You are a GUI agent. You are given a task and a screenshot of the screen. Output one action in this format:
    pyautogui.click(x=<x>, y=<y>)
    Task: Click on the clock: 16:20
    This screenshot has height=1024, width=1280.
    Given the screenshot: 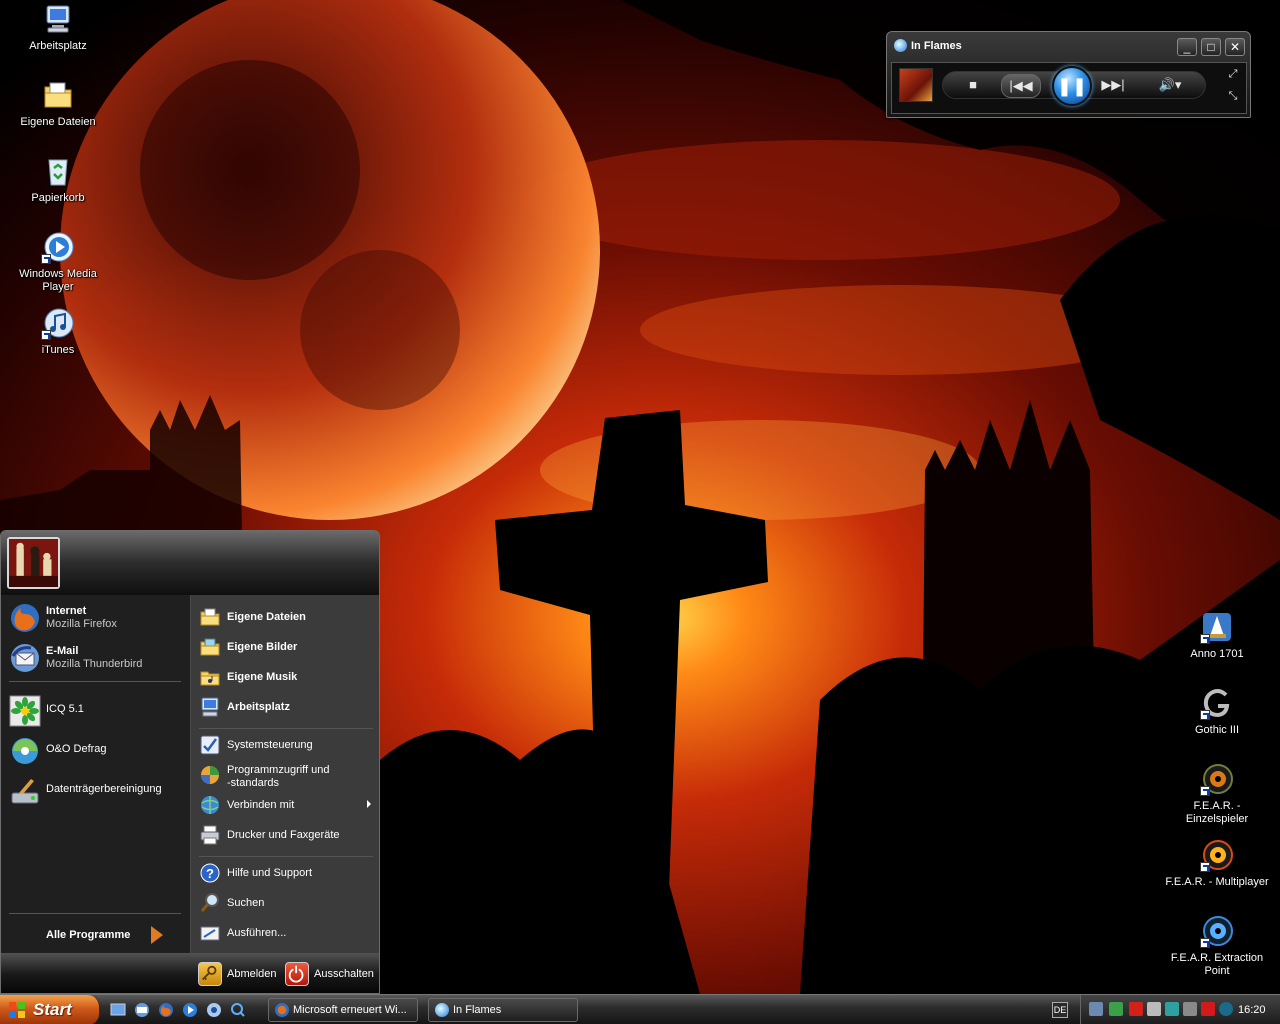 What is the action you would take?
    pyautogui.click(x=1252, y=1010)
    